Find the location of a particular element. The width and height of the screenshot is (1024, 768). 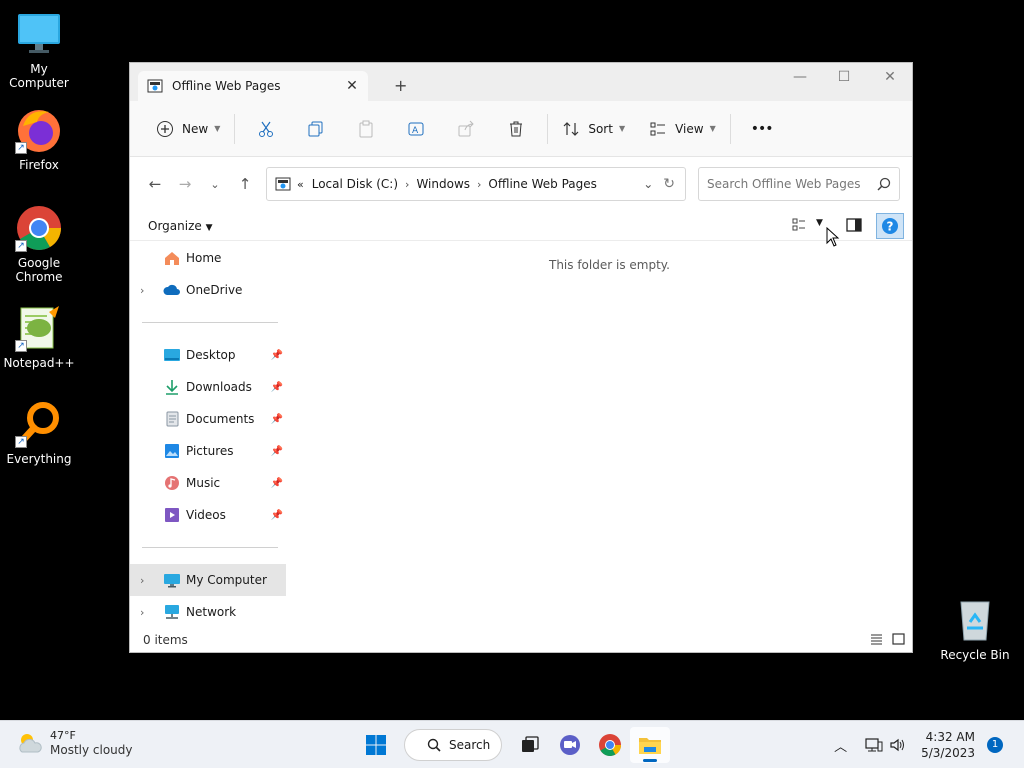

taskbar-file-explorer-button is located at coordinates (650, 745).